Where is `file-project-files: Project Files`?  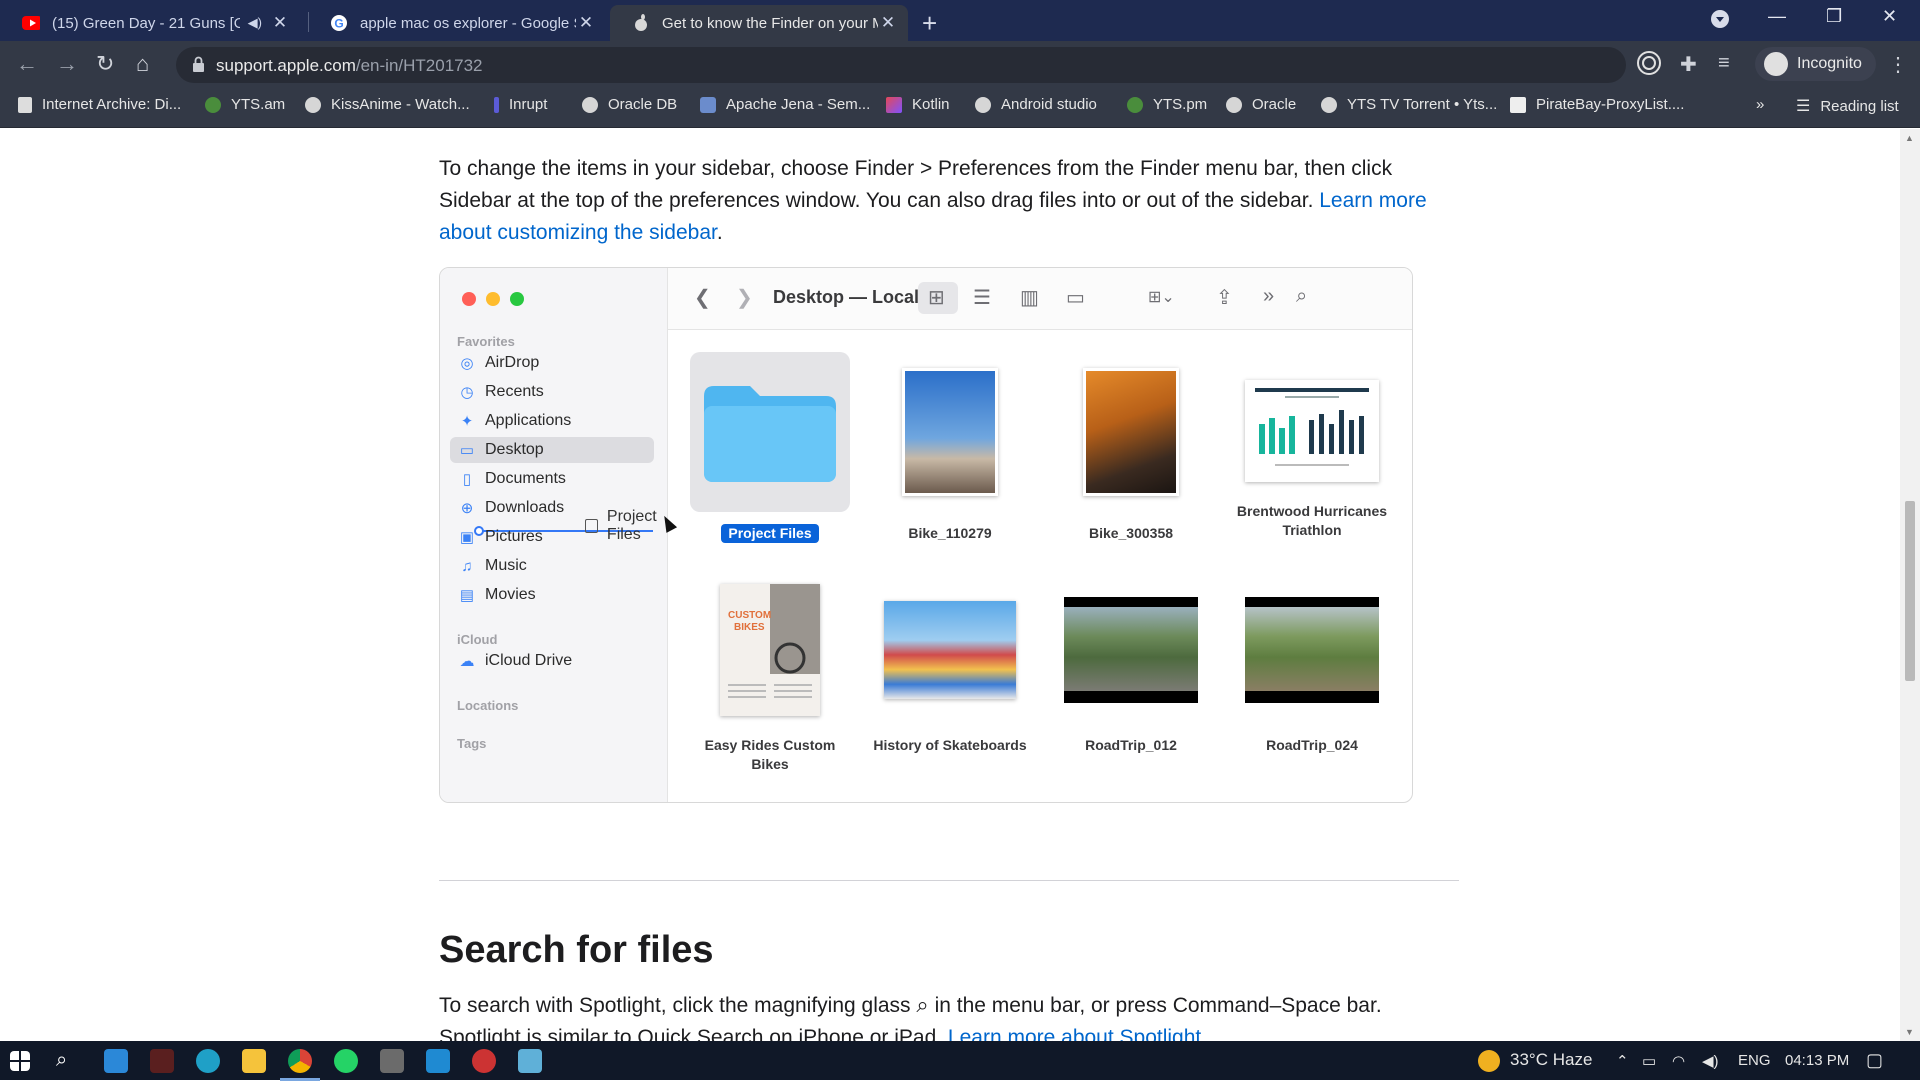 file-project-files: Project Files is located at coordinates (770, 447).